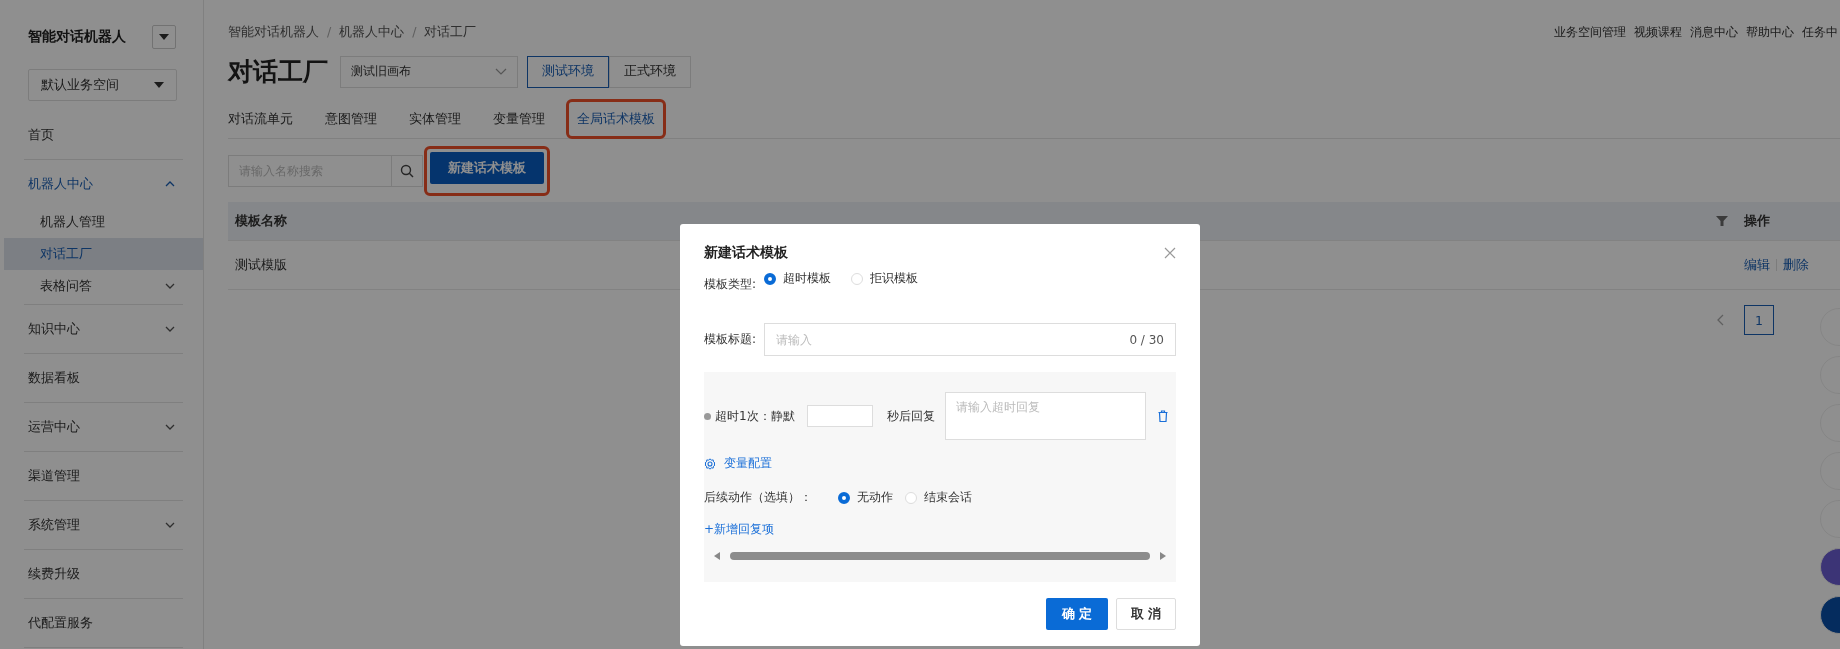 The width and height of the screenshot is (1840, 649). What do you see at coordinates (1757, 265) in the screenshot?
I see `action-link: 编辑` at bounding box center [1757, 265].